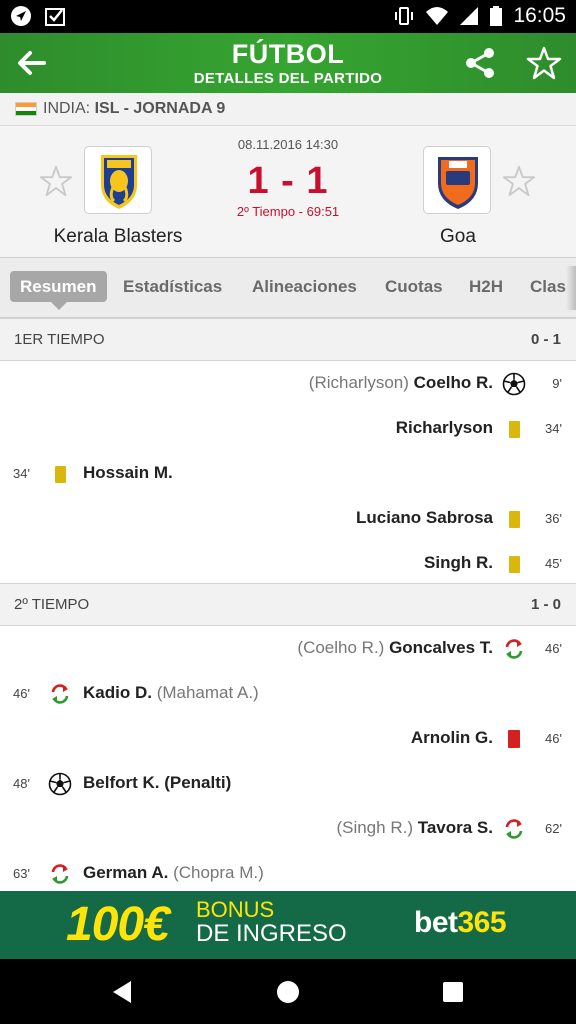 The width and height of the screenshot is (576, 1024). What do you see at coordinates (455, 827) in the screenshot?
I see `event-player: Tavora S.` at bounding box center [455, 827].